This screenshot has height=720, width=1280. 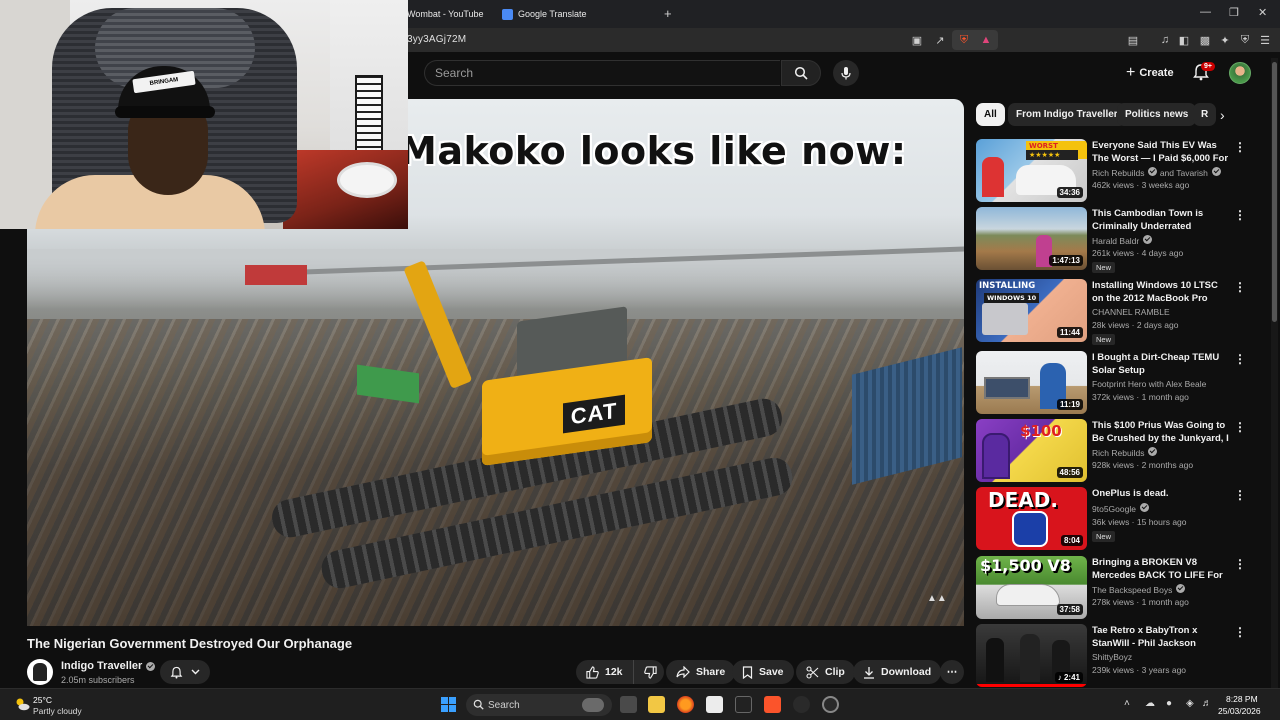 I want to click on firefox-icon, so click(x=685, y=704).